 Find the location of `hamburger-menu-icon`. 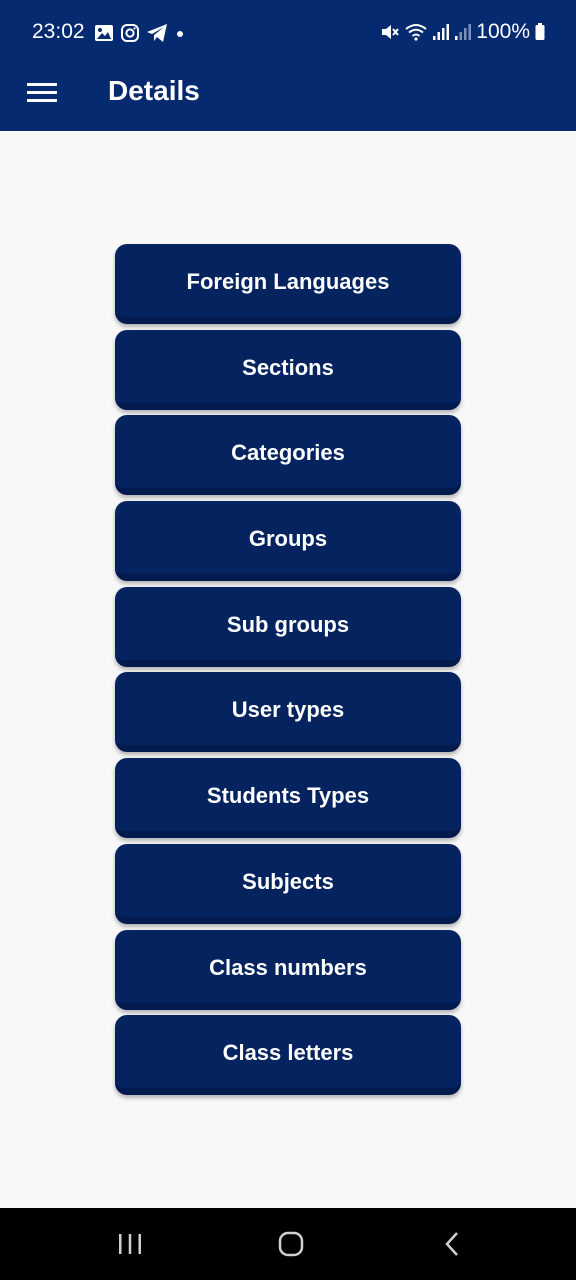

hamburger-menu-icon is located at coordinates (42, 92).